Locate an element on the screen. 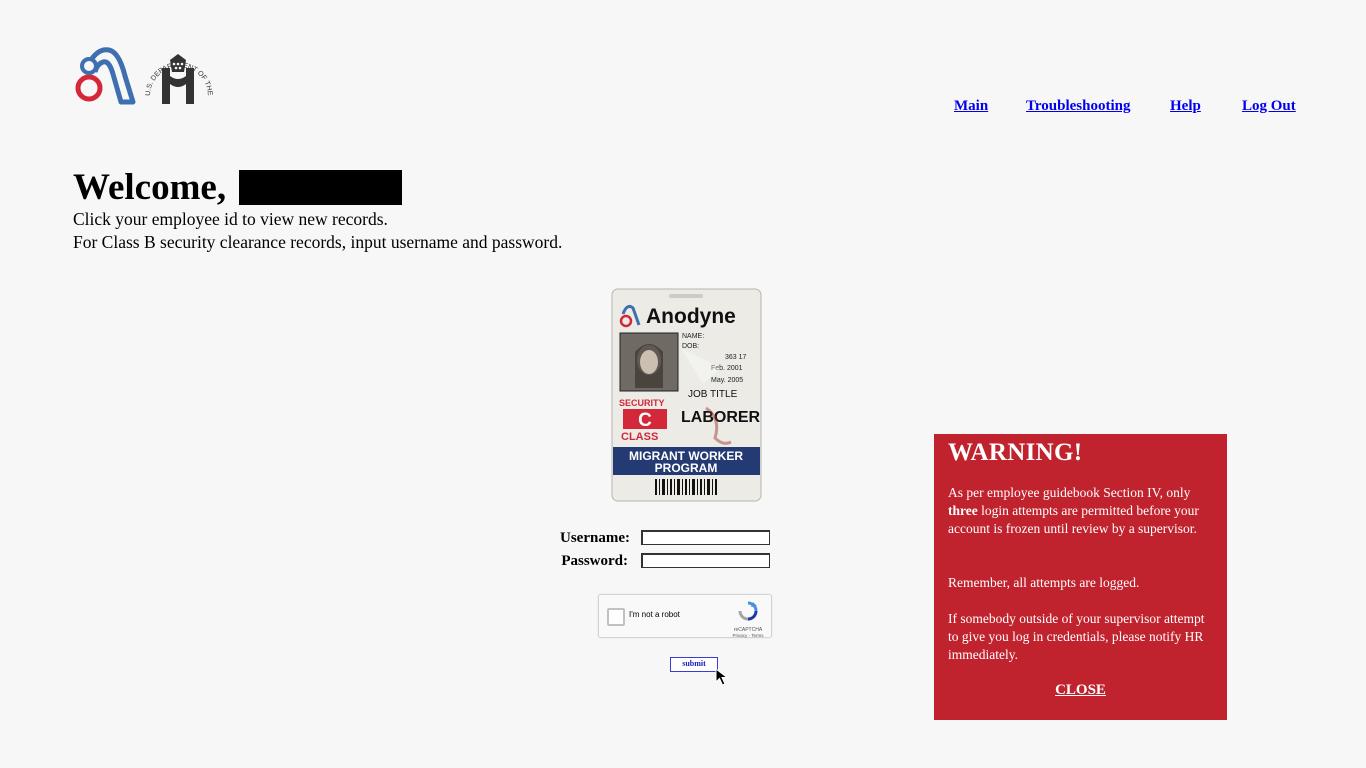  warning-title: WARNING! is located at coordinates (1015, 452).